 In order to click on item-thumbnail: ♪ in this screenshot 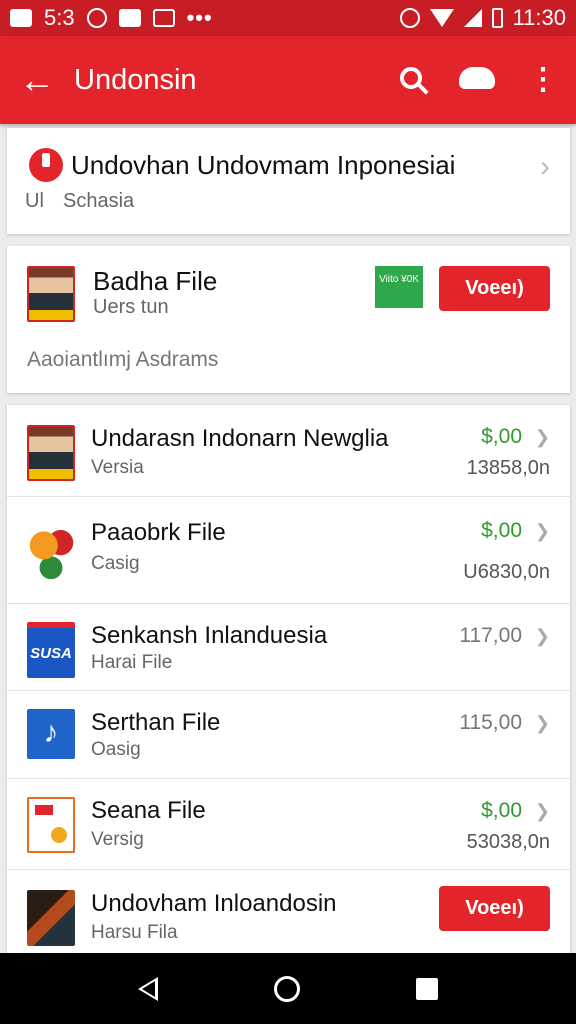, I will do `click(51, 734)`.